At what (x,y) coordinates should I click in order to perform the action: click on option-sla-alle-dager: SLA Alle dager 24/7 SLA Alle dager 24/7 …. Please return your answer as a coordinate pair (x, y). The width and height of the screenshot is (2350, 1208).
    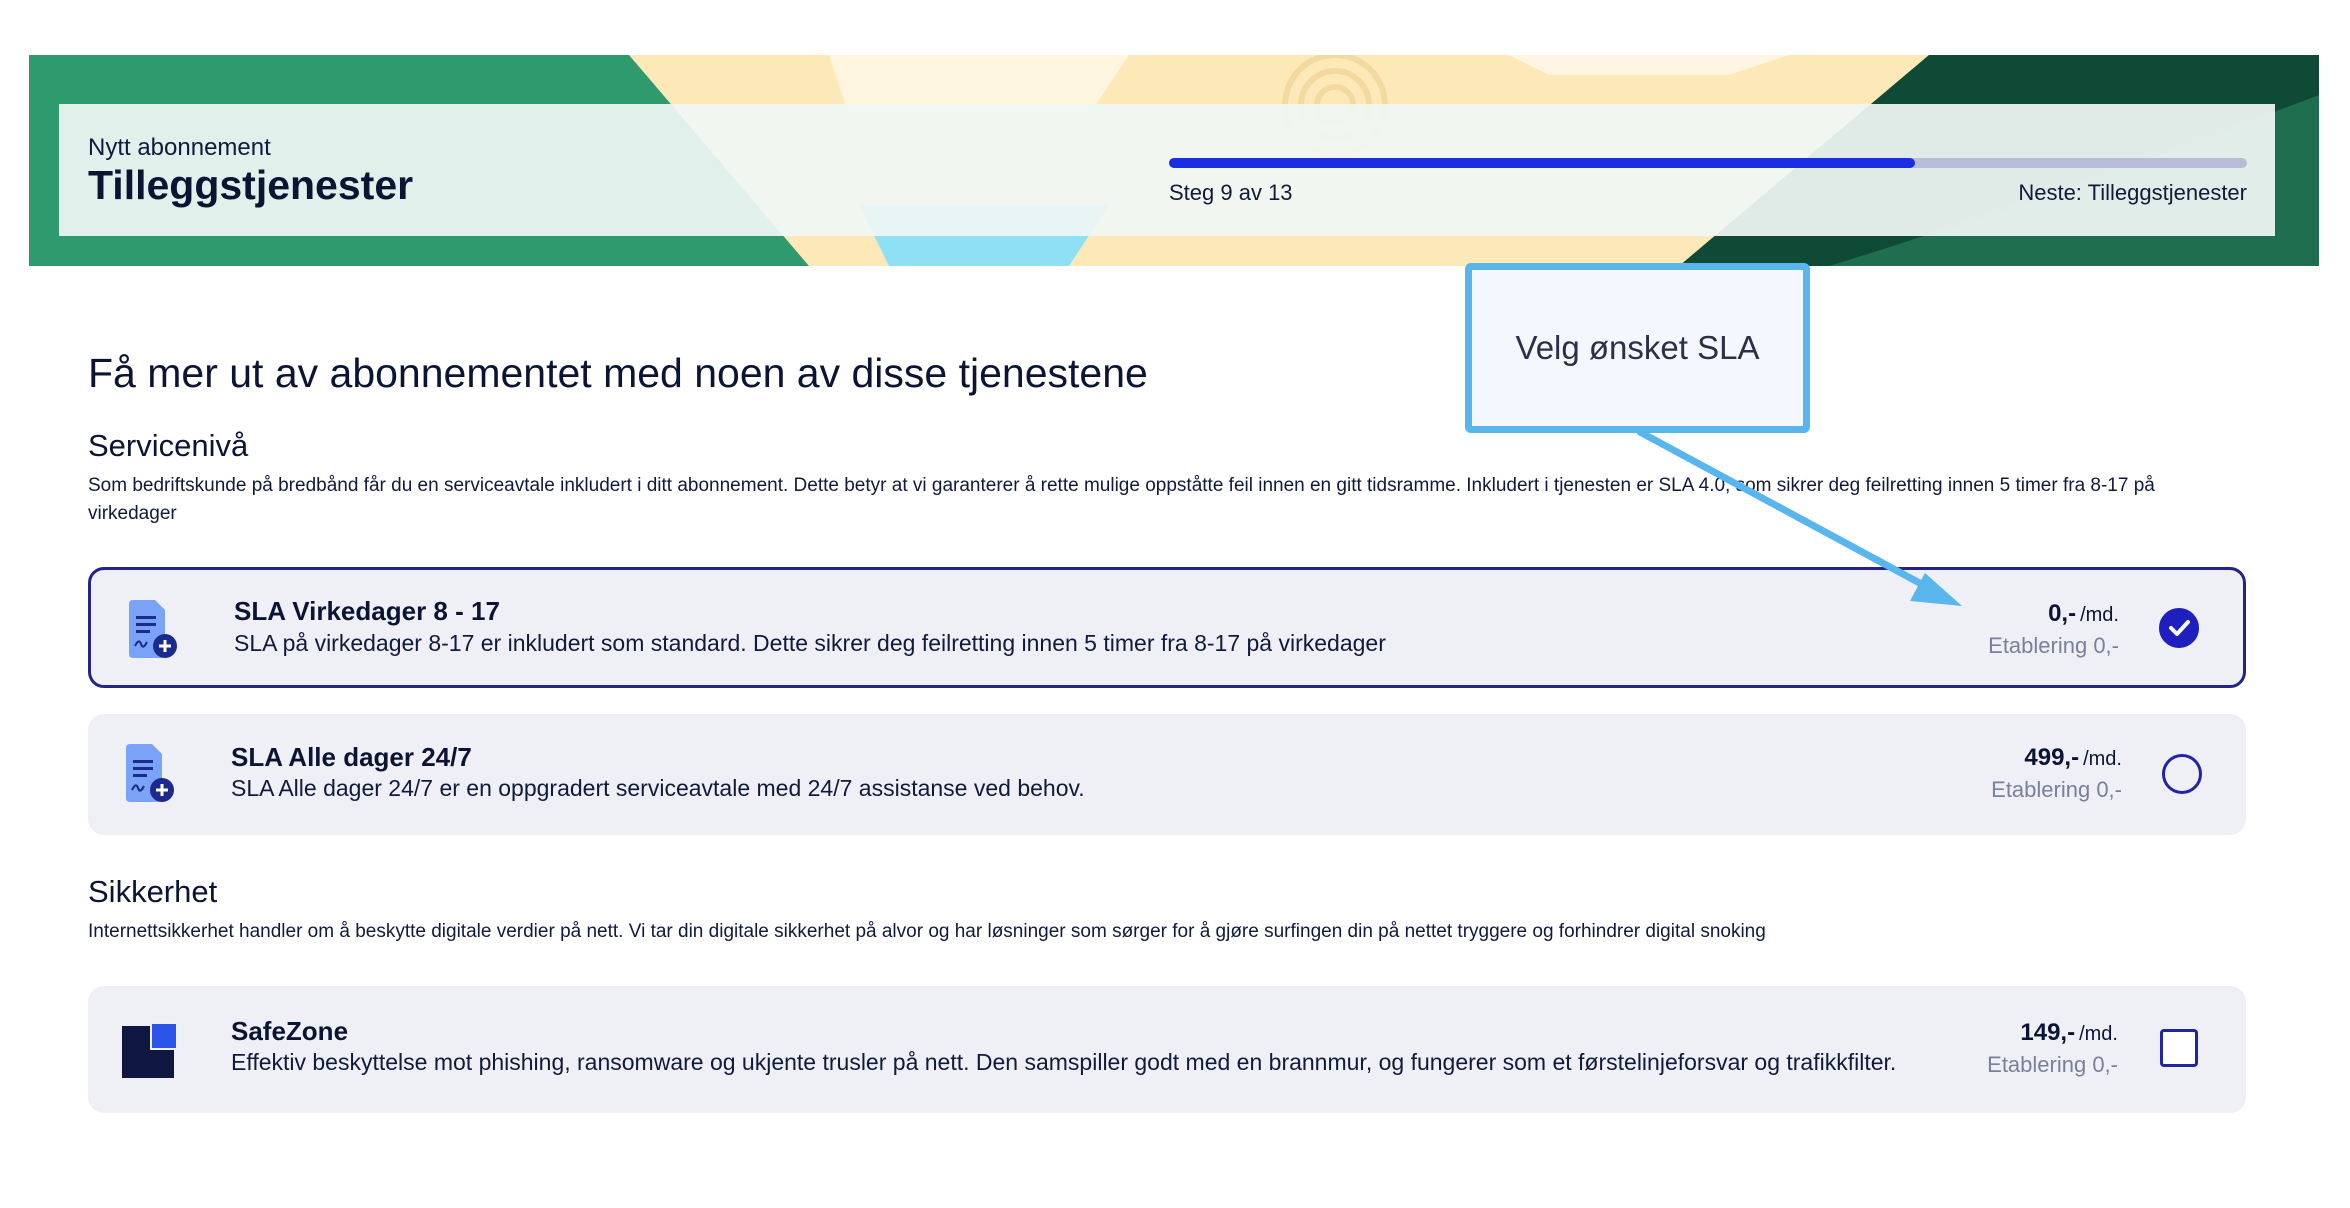
    Looking at the image, I should click on (1167, 774).